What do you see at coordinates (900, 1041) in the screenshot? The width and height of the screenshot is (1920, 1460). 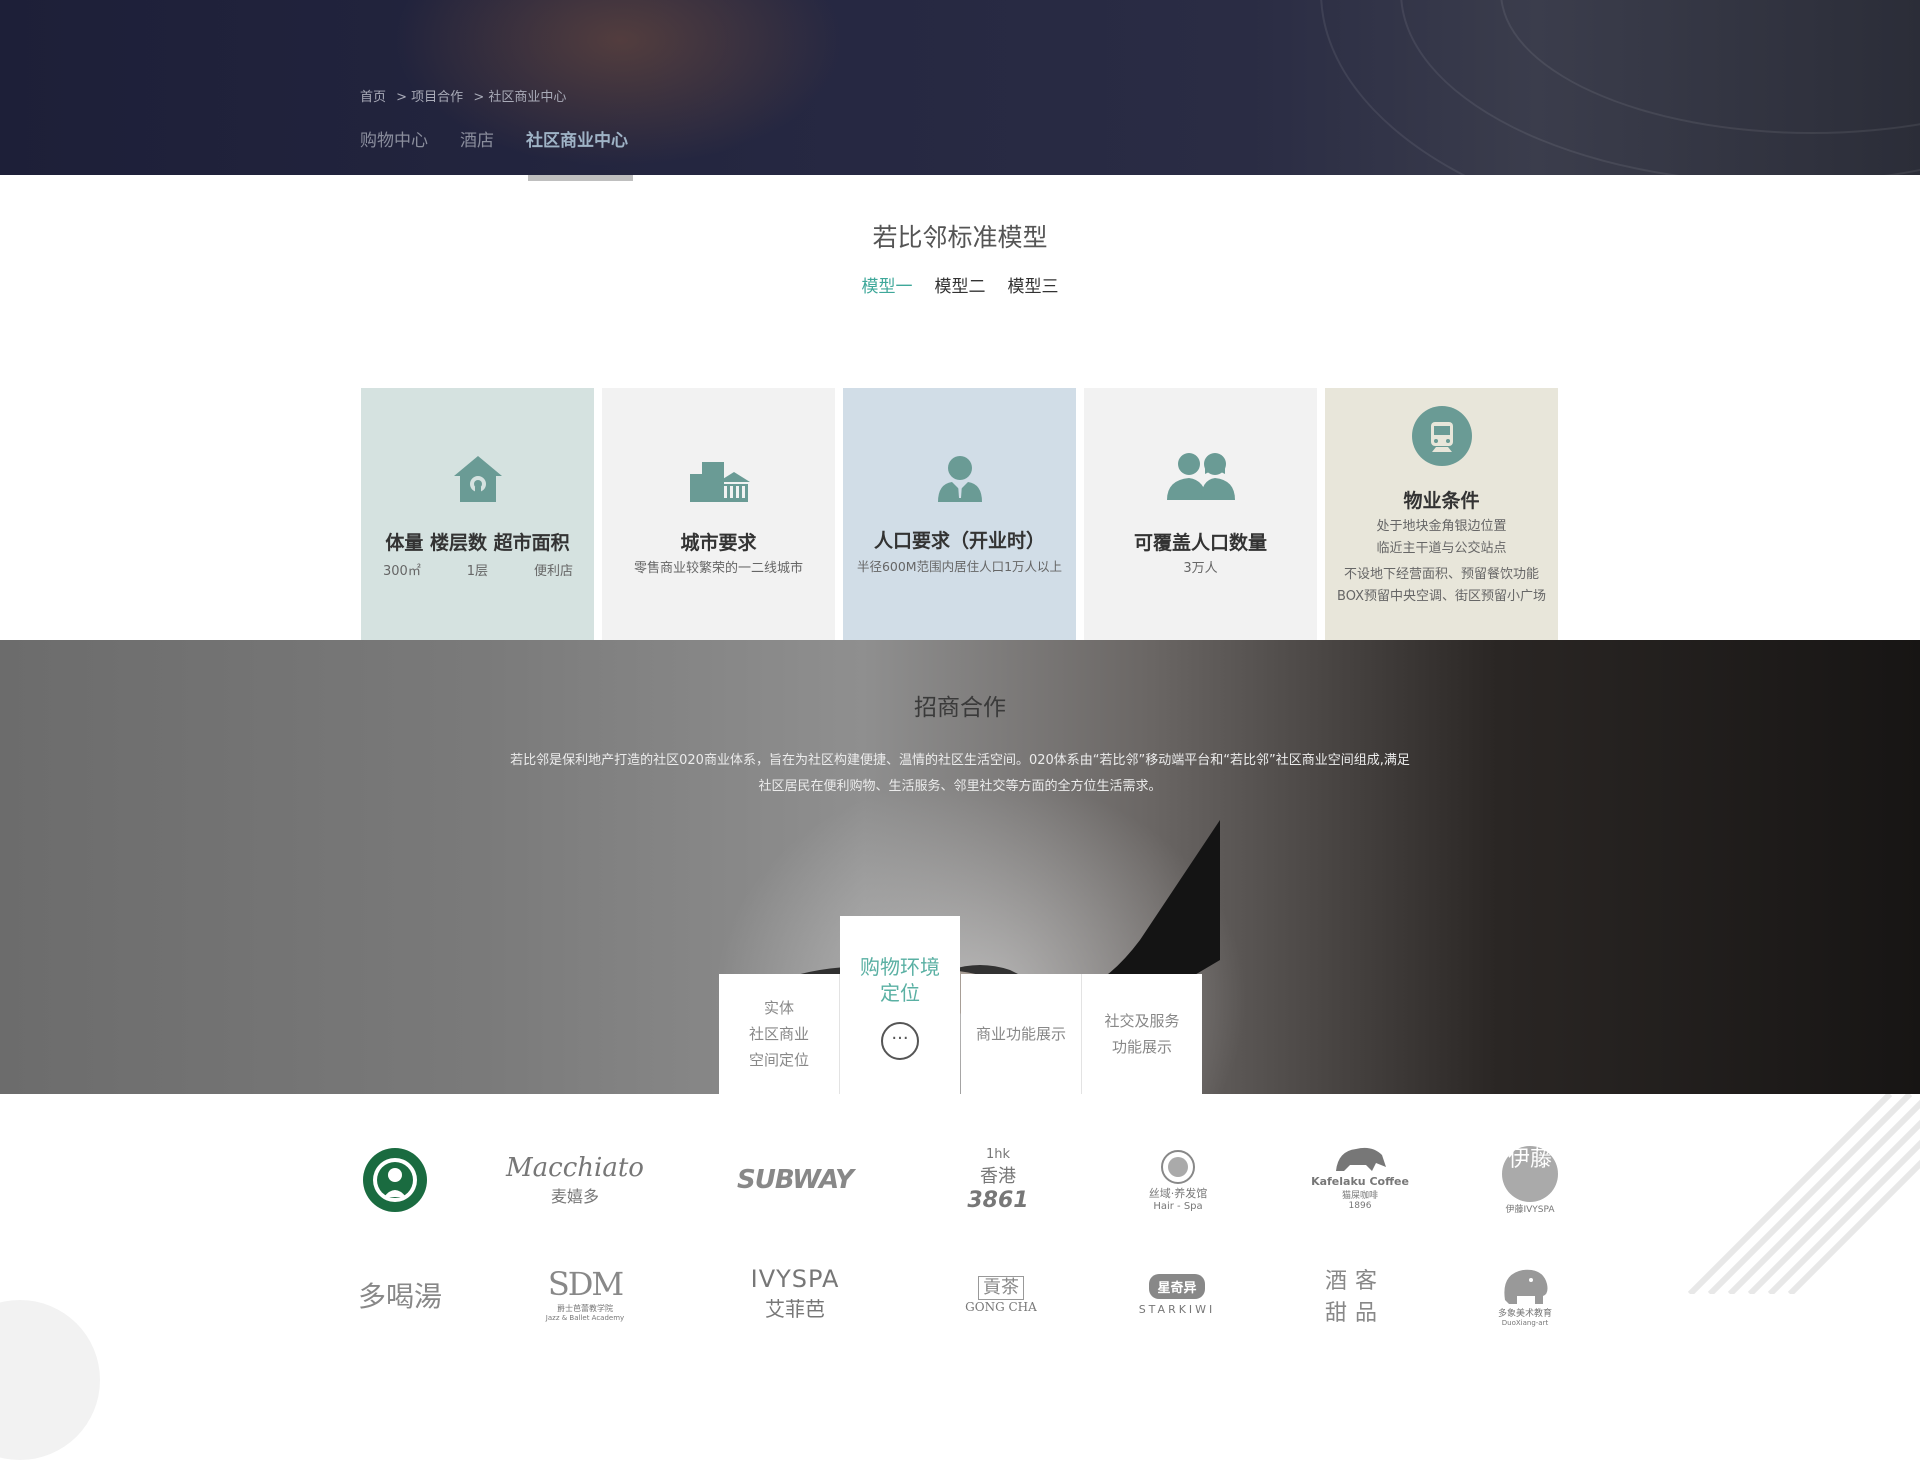 I see `more-icon: ···` at bounding box center [900, 1041].